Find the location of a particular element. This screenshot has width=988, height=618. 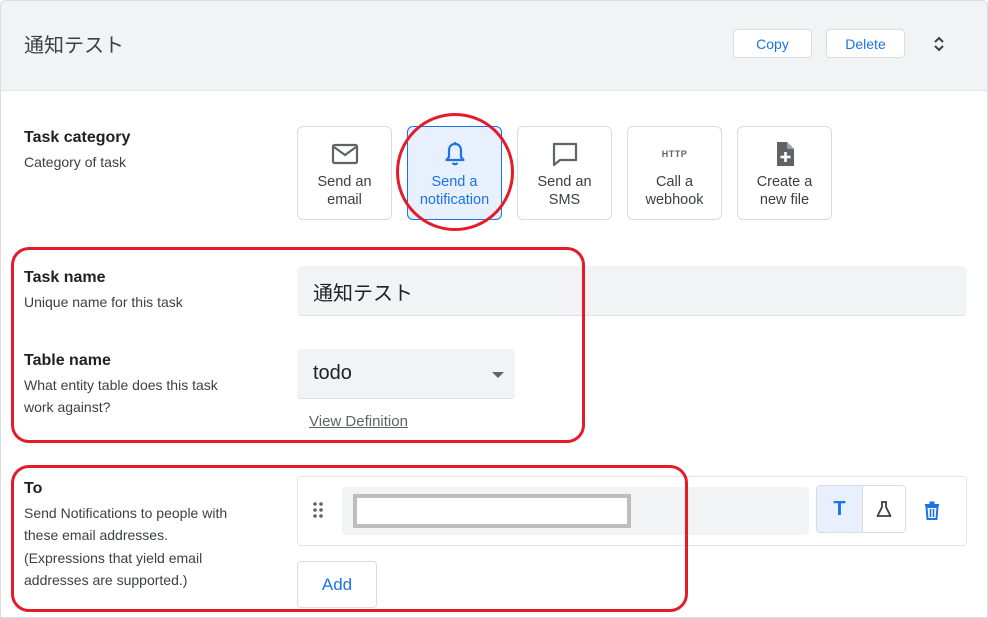

task-name-description: Unique name for this task is located at coordinates (103, 302).